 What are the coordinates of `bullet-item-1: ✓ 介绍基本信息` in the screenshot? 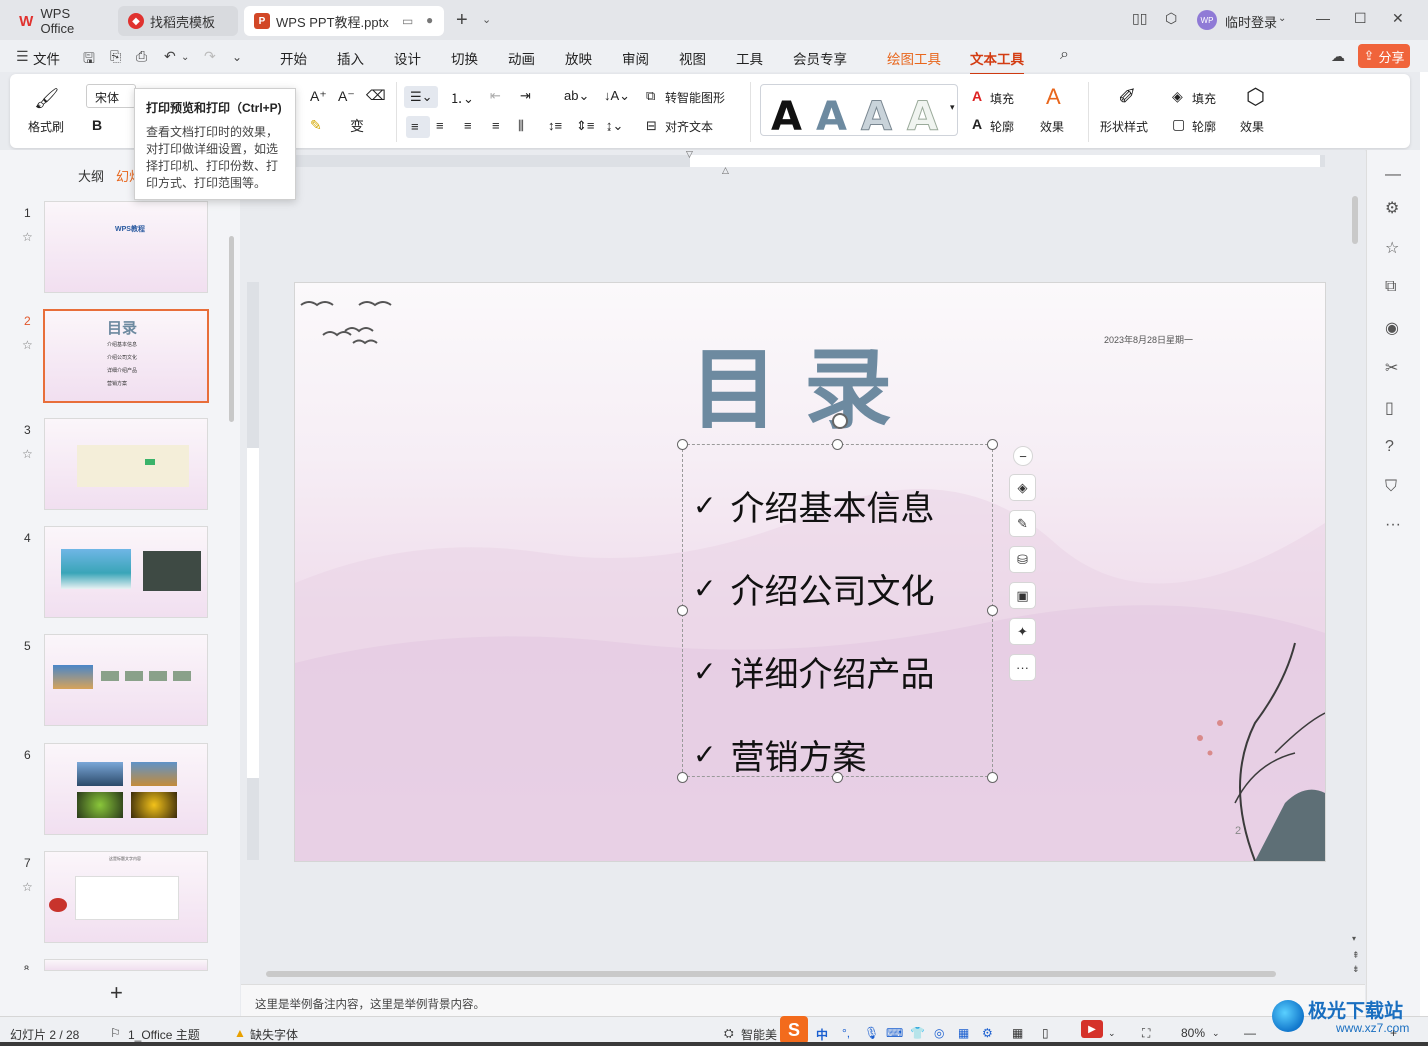 It's located at (813, 505).